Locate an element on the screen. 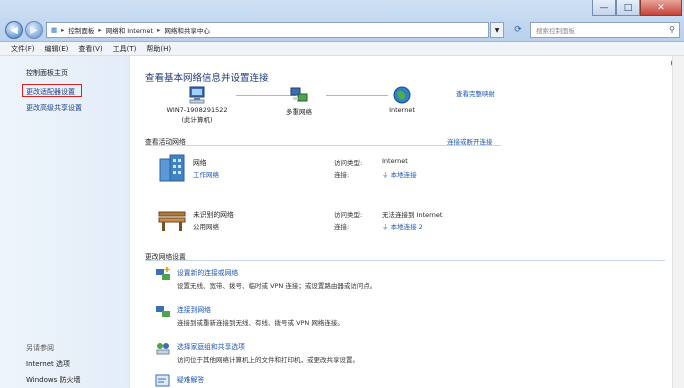  refresh-button: ⟳ is located at coordinates (518, 30).